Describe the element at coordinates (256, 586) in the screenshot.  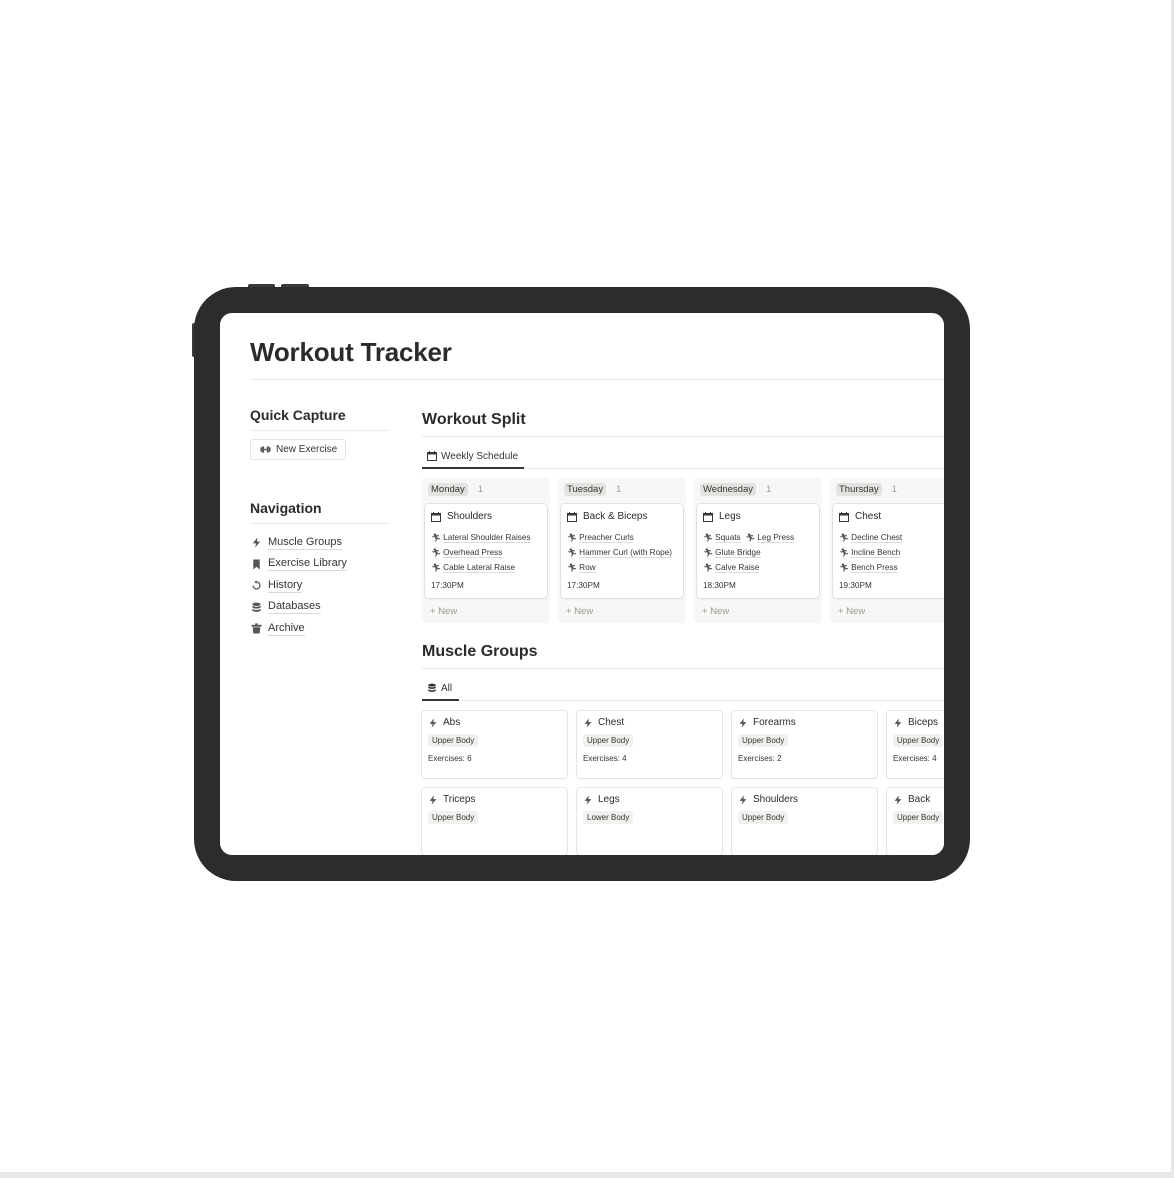
I see `history-icon` at that location.